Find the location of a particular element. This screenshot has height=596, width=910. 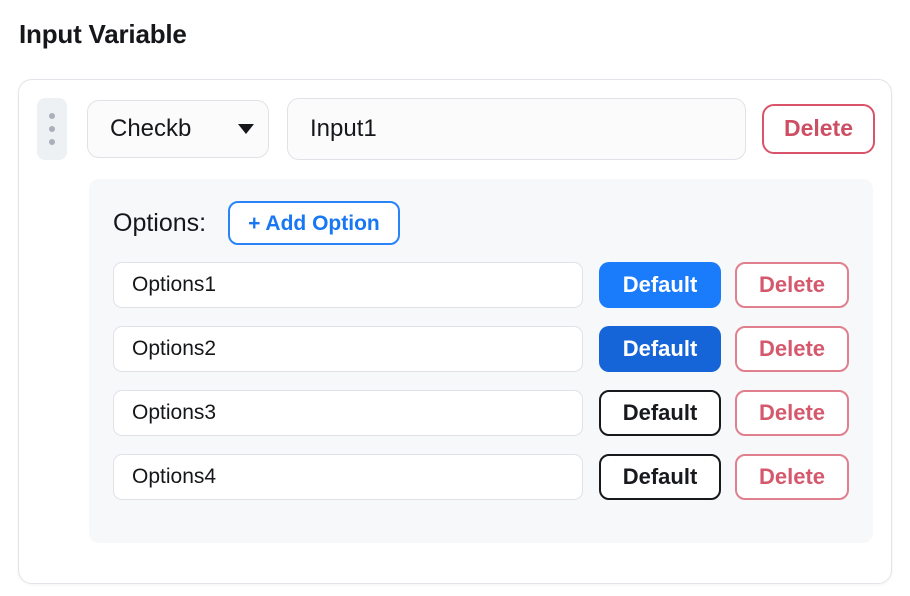

chevron-down-icon is located at coordinates (246, 128).